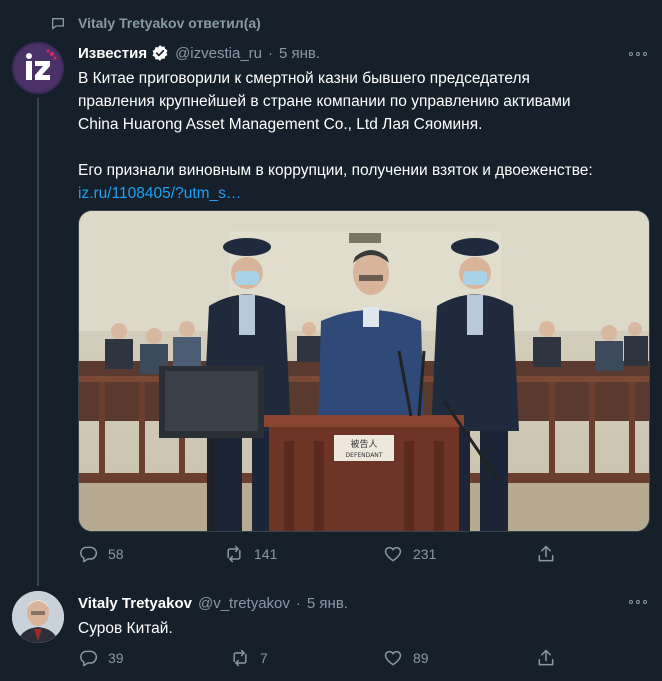  What do you see at coordinates (266, 554) in the screenshot?
I see `retweet-count: 141` at bounding box center [266, 554].